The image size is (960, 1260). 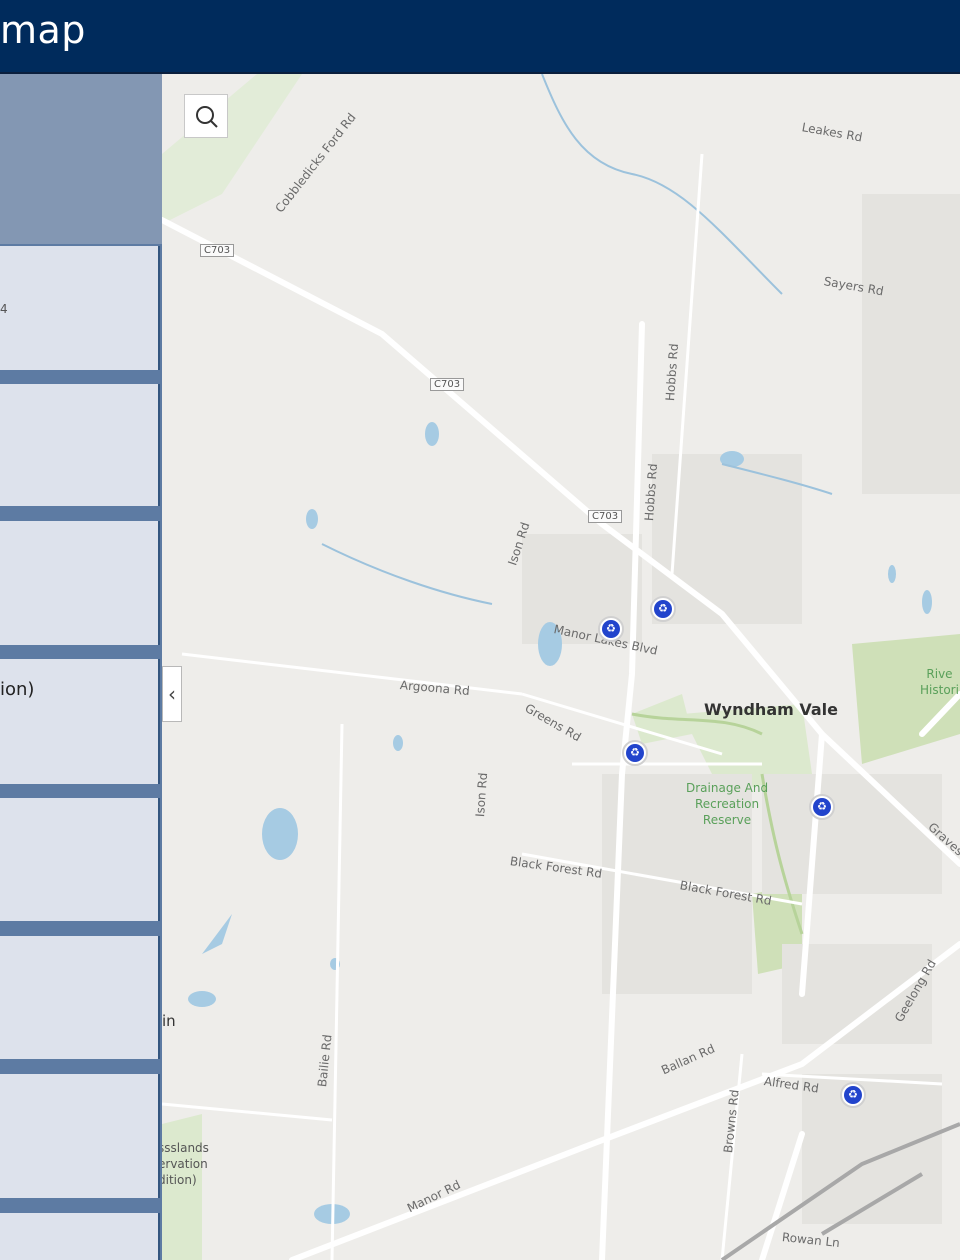 I want to click on layer-panel-1: 4, so click(x=80, y=308).